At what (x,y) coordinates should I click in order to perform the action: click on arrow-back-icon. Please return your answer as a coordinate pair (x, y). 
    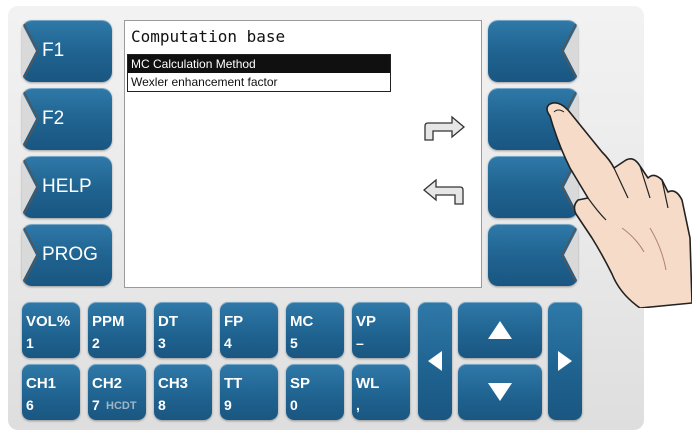
    Looking at the image, I should click on (443, 191).